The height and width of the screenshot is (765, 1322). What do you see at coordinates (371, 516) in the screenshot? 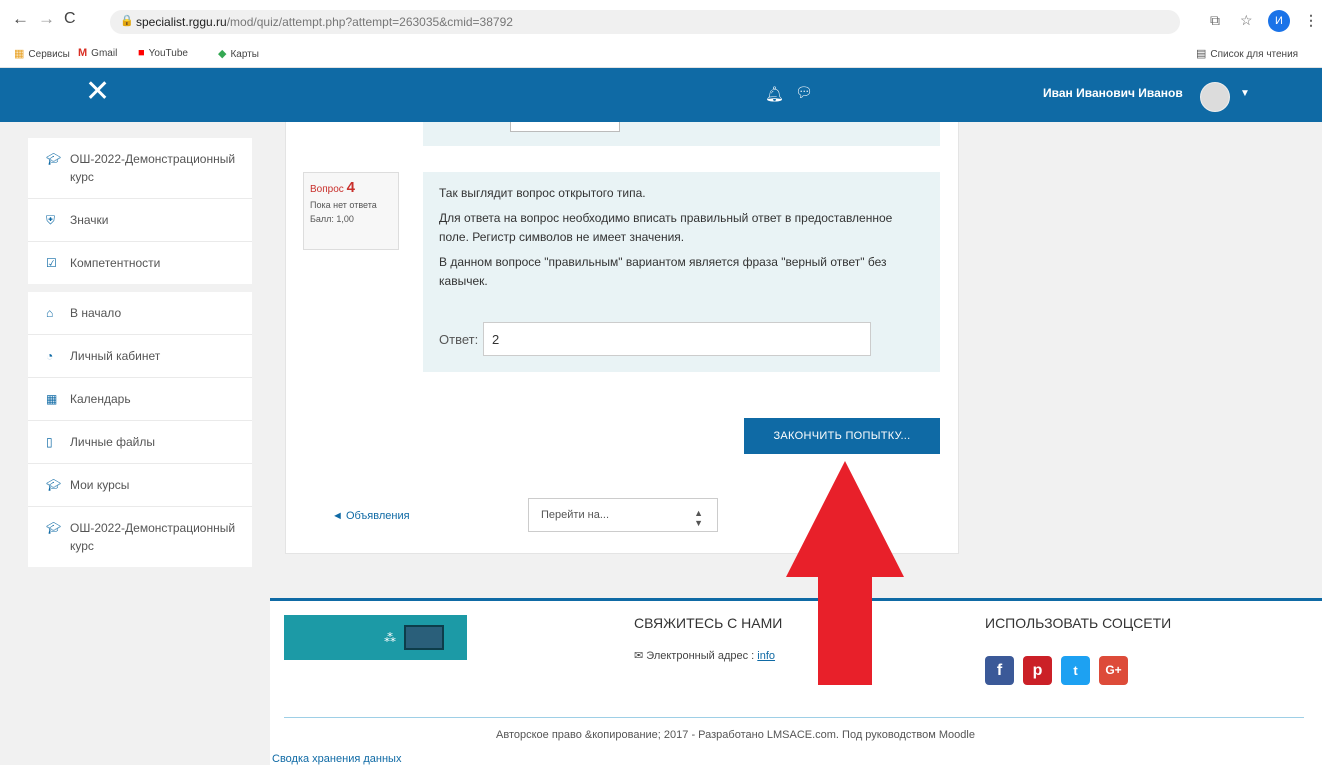
I see `previous-activity-link: ◄ Объявления` at bounding box center [371, 516].